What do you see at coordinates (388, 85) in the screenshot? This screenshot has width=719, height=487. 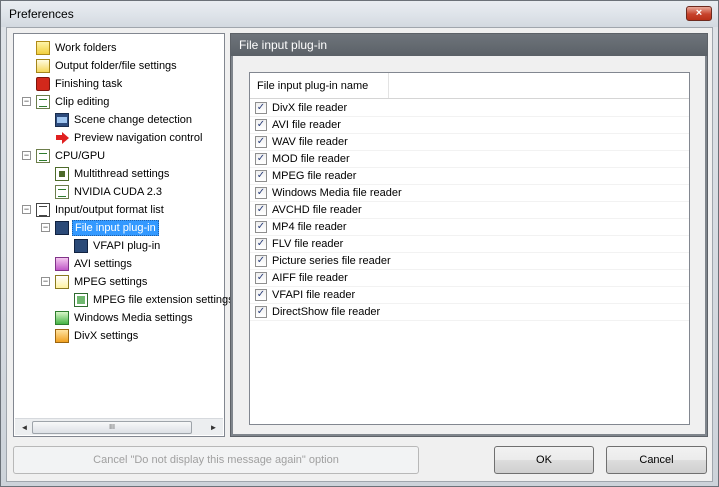 I see `column-separator` at bounding box center [388, 85].